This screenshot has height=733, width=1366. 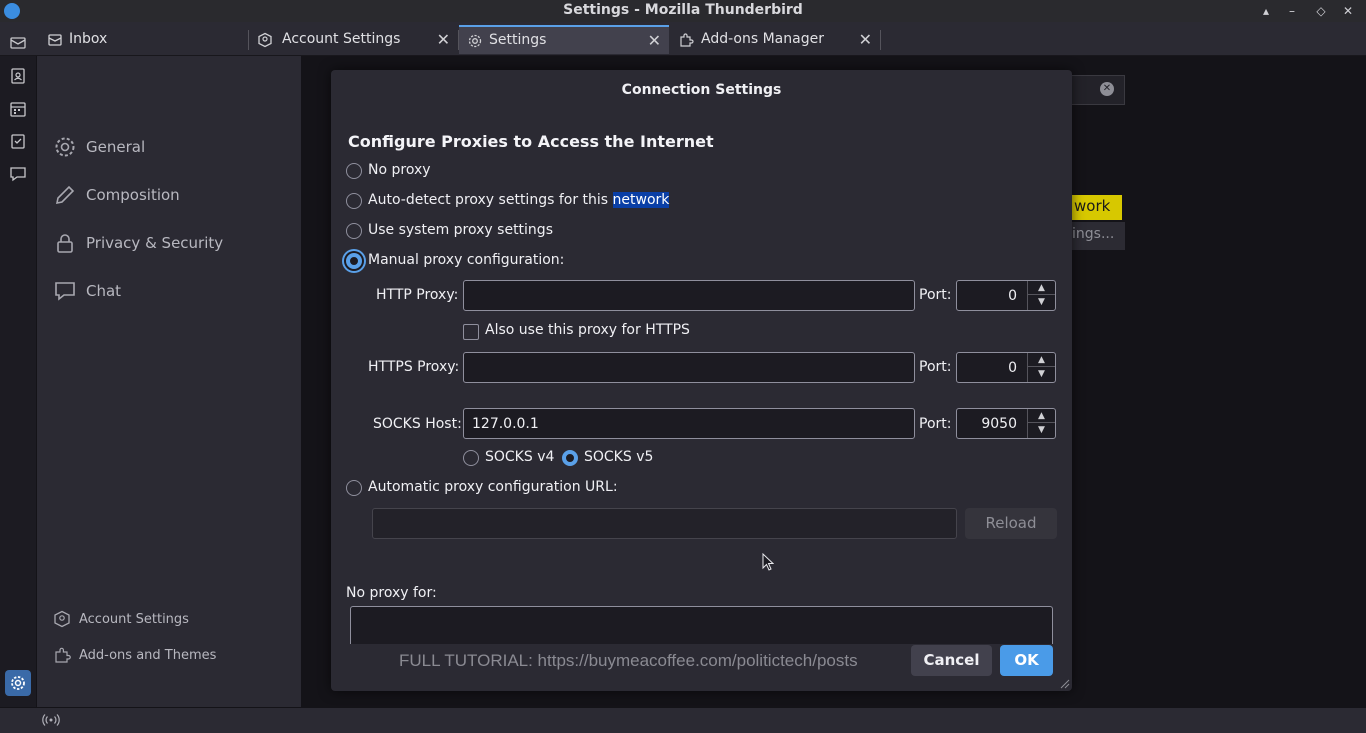 I want to click on nav-item-label: Chat, so click(x=104, y=291).